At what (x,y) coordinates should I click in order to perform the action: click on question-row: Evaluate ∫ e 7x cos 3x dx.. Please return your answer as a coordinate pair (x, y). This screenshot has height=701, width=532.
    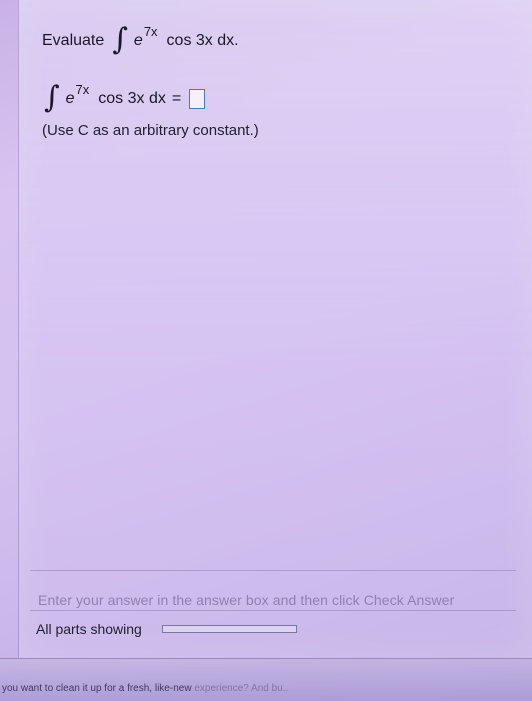
    Looking at the image, I should click on (140, 41).